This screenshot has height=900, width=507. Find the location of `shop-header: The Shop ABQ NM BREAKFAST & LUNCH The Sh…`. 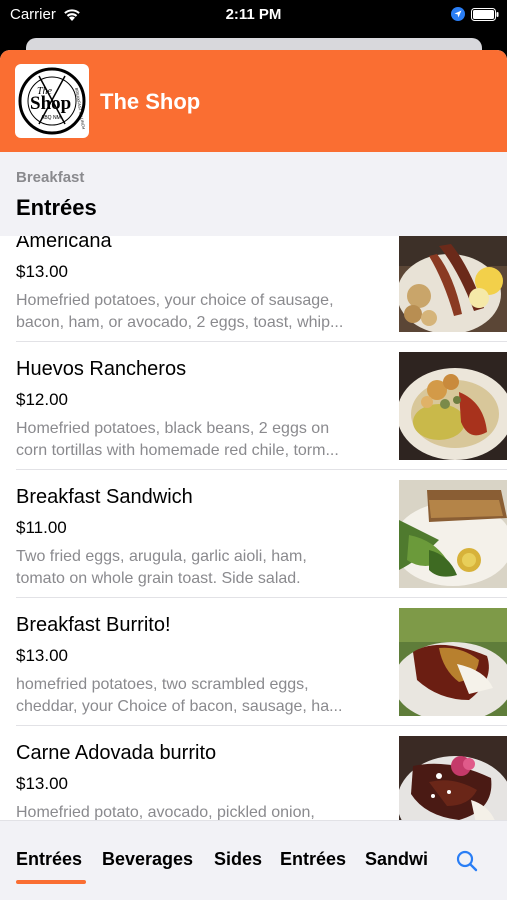

shop-header: The Shop ABQ NM BREAKFAST & LUNCH The Sh… is located at coordinates (253, 101).